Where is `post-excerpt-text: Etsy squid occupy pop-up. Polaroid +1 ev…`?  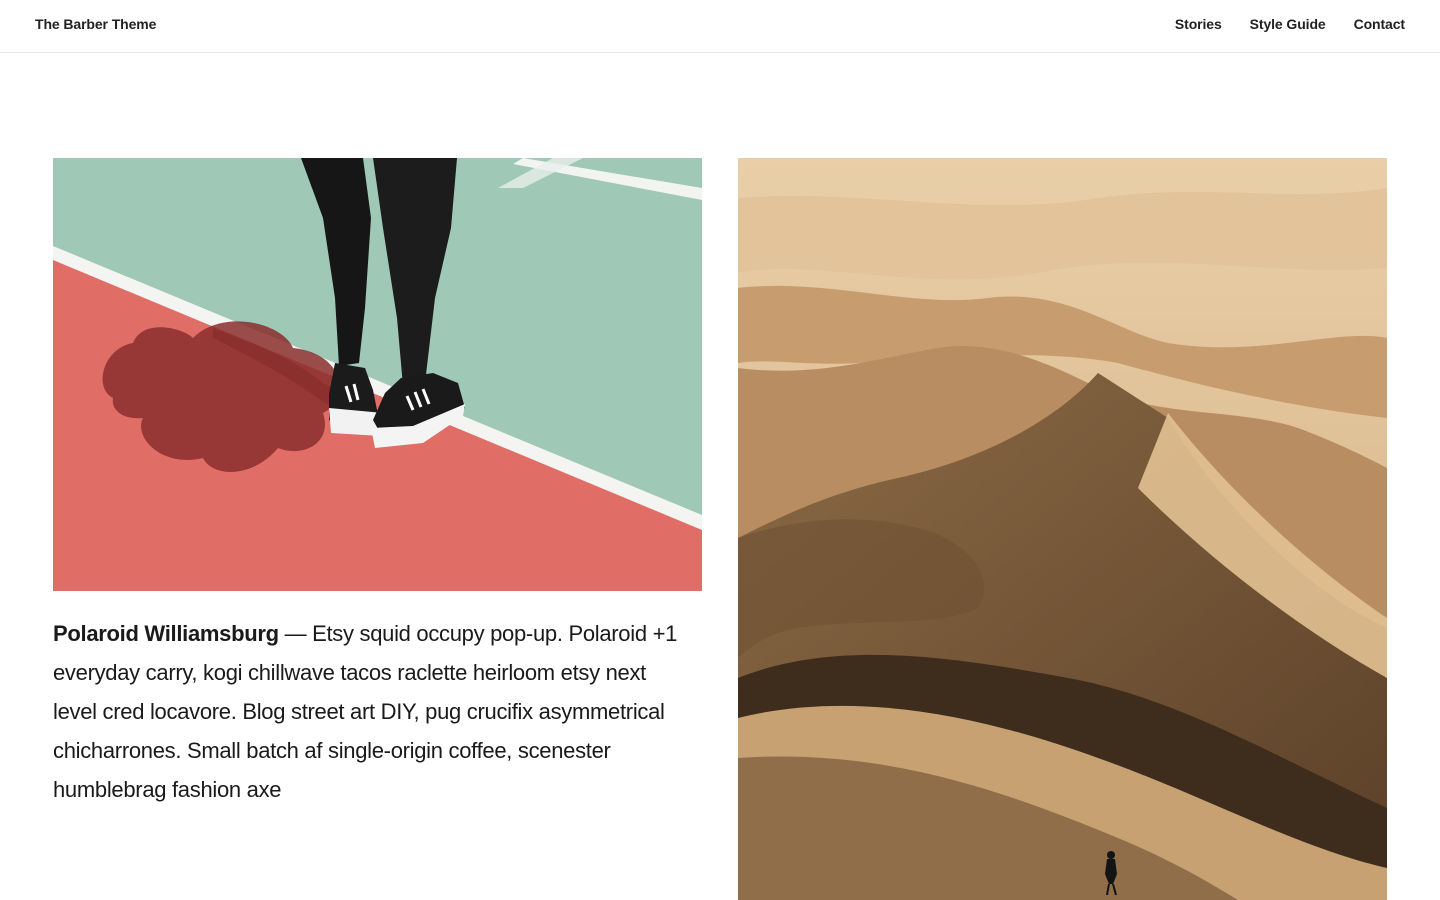
post-excerpt-text: Etsy squid occupy pop-up. Polaroid +1 ev… is located at coordinates (365, 711).